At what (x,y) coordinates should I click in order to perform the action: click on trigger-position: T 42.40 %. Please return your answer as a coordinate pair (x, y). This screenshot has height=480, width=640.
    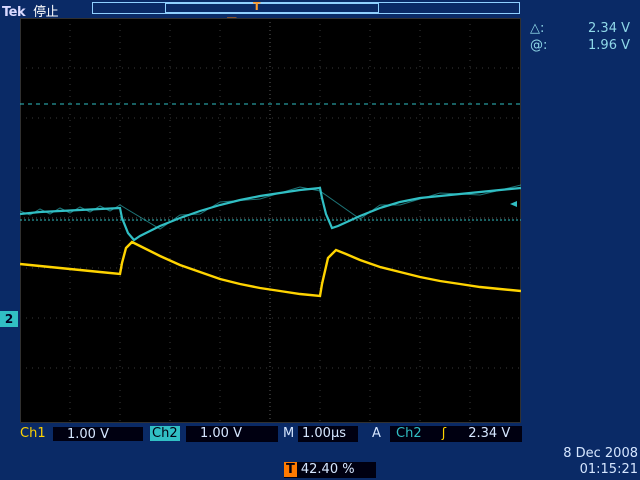
    Looking at the image, I should click on (330, 470).